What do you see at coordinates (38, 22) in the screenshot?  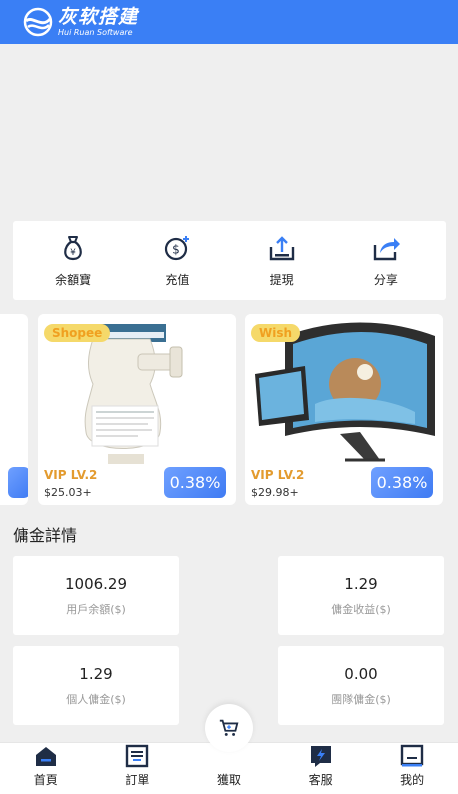 I see `logo-icon` at bounding box center [38, 22].